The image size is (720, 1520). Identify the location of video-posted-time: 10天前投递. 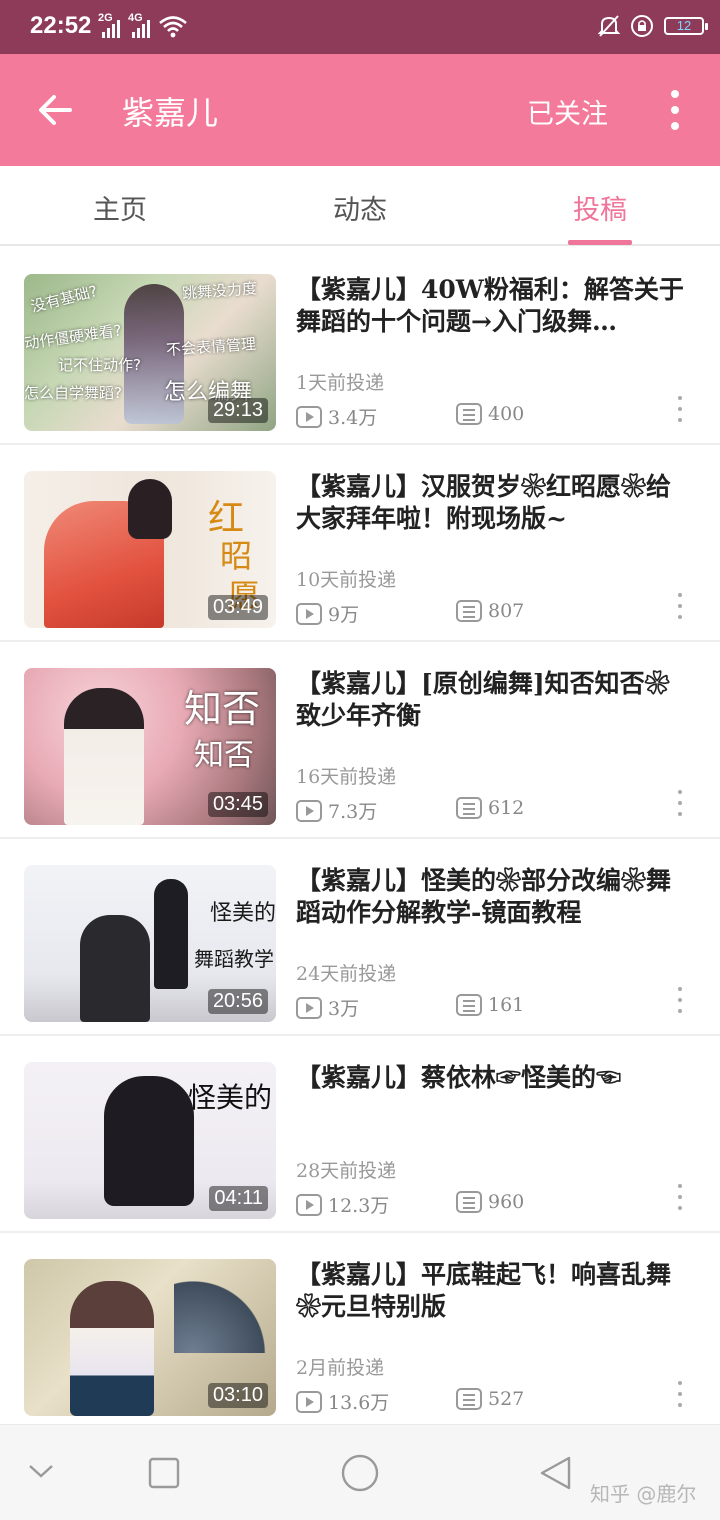
(346, 580).